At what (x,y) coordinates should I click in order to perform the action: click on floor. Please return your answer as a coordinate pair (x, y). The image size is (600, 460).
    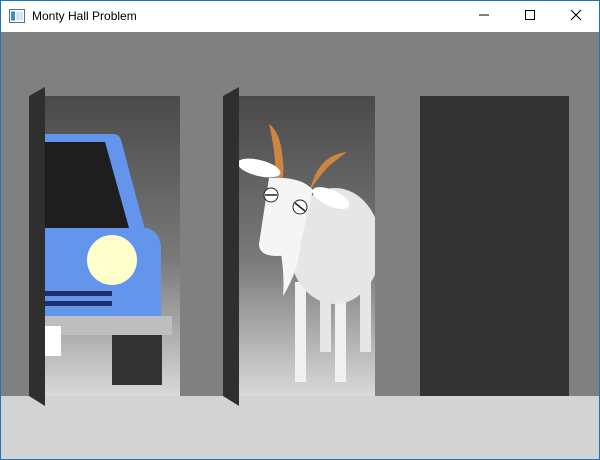
    Looking at the image, I should click on (300, 427).